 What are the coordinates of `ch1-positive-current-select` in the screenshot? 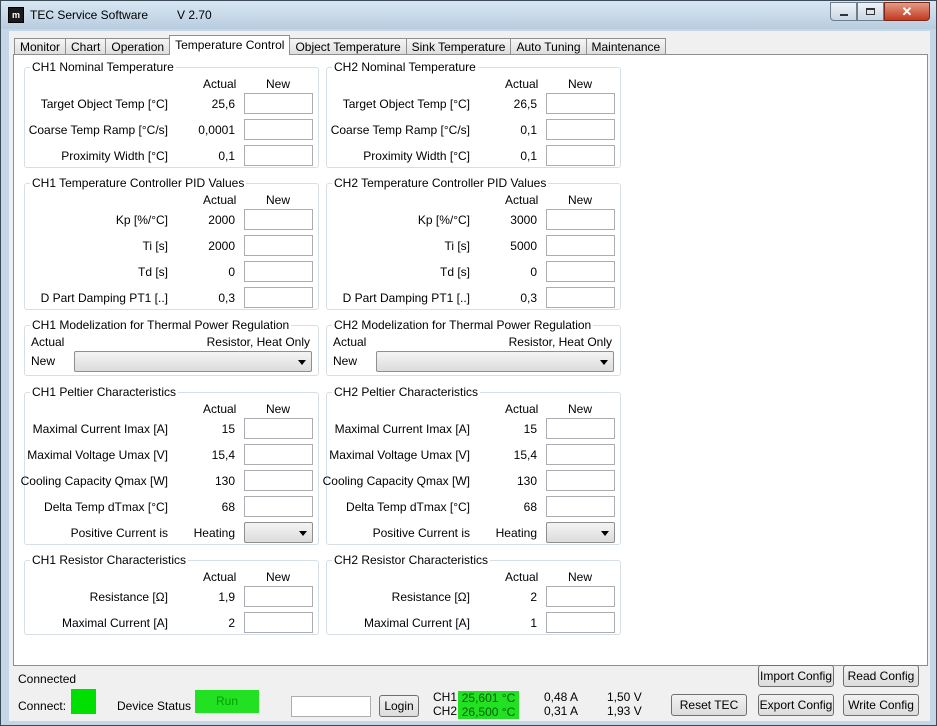 It's located at (278, 532).